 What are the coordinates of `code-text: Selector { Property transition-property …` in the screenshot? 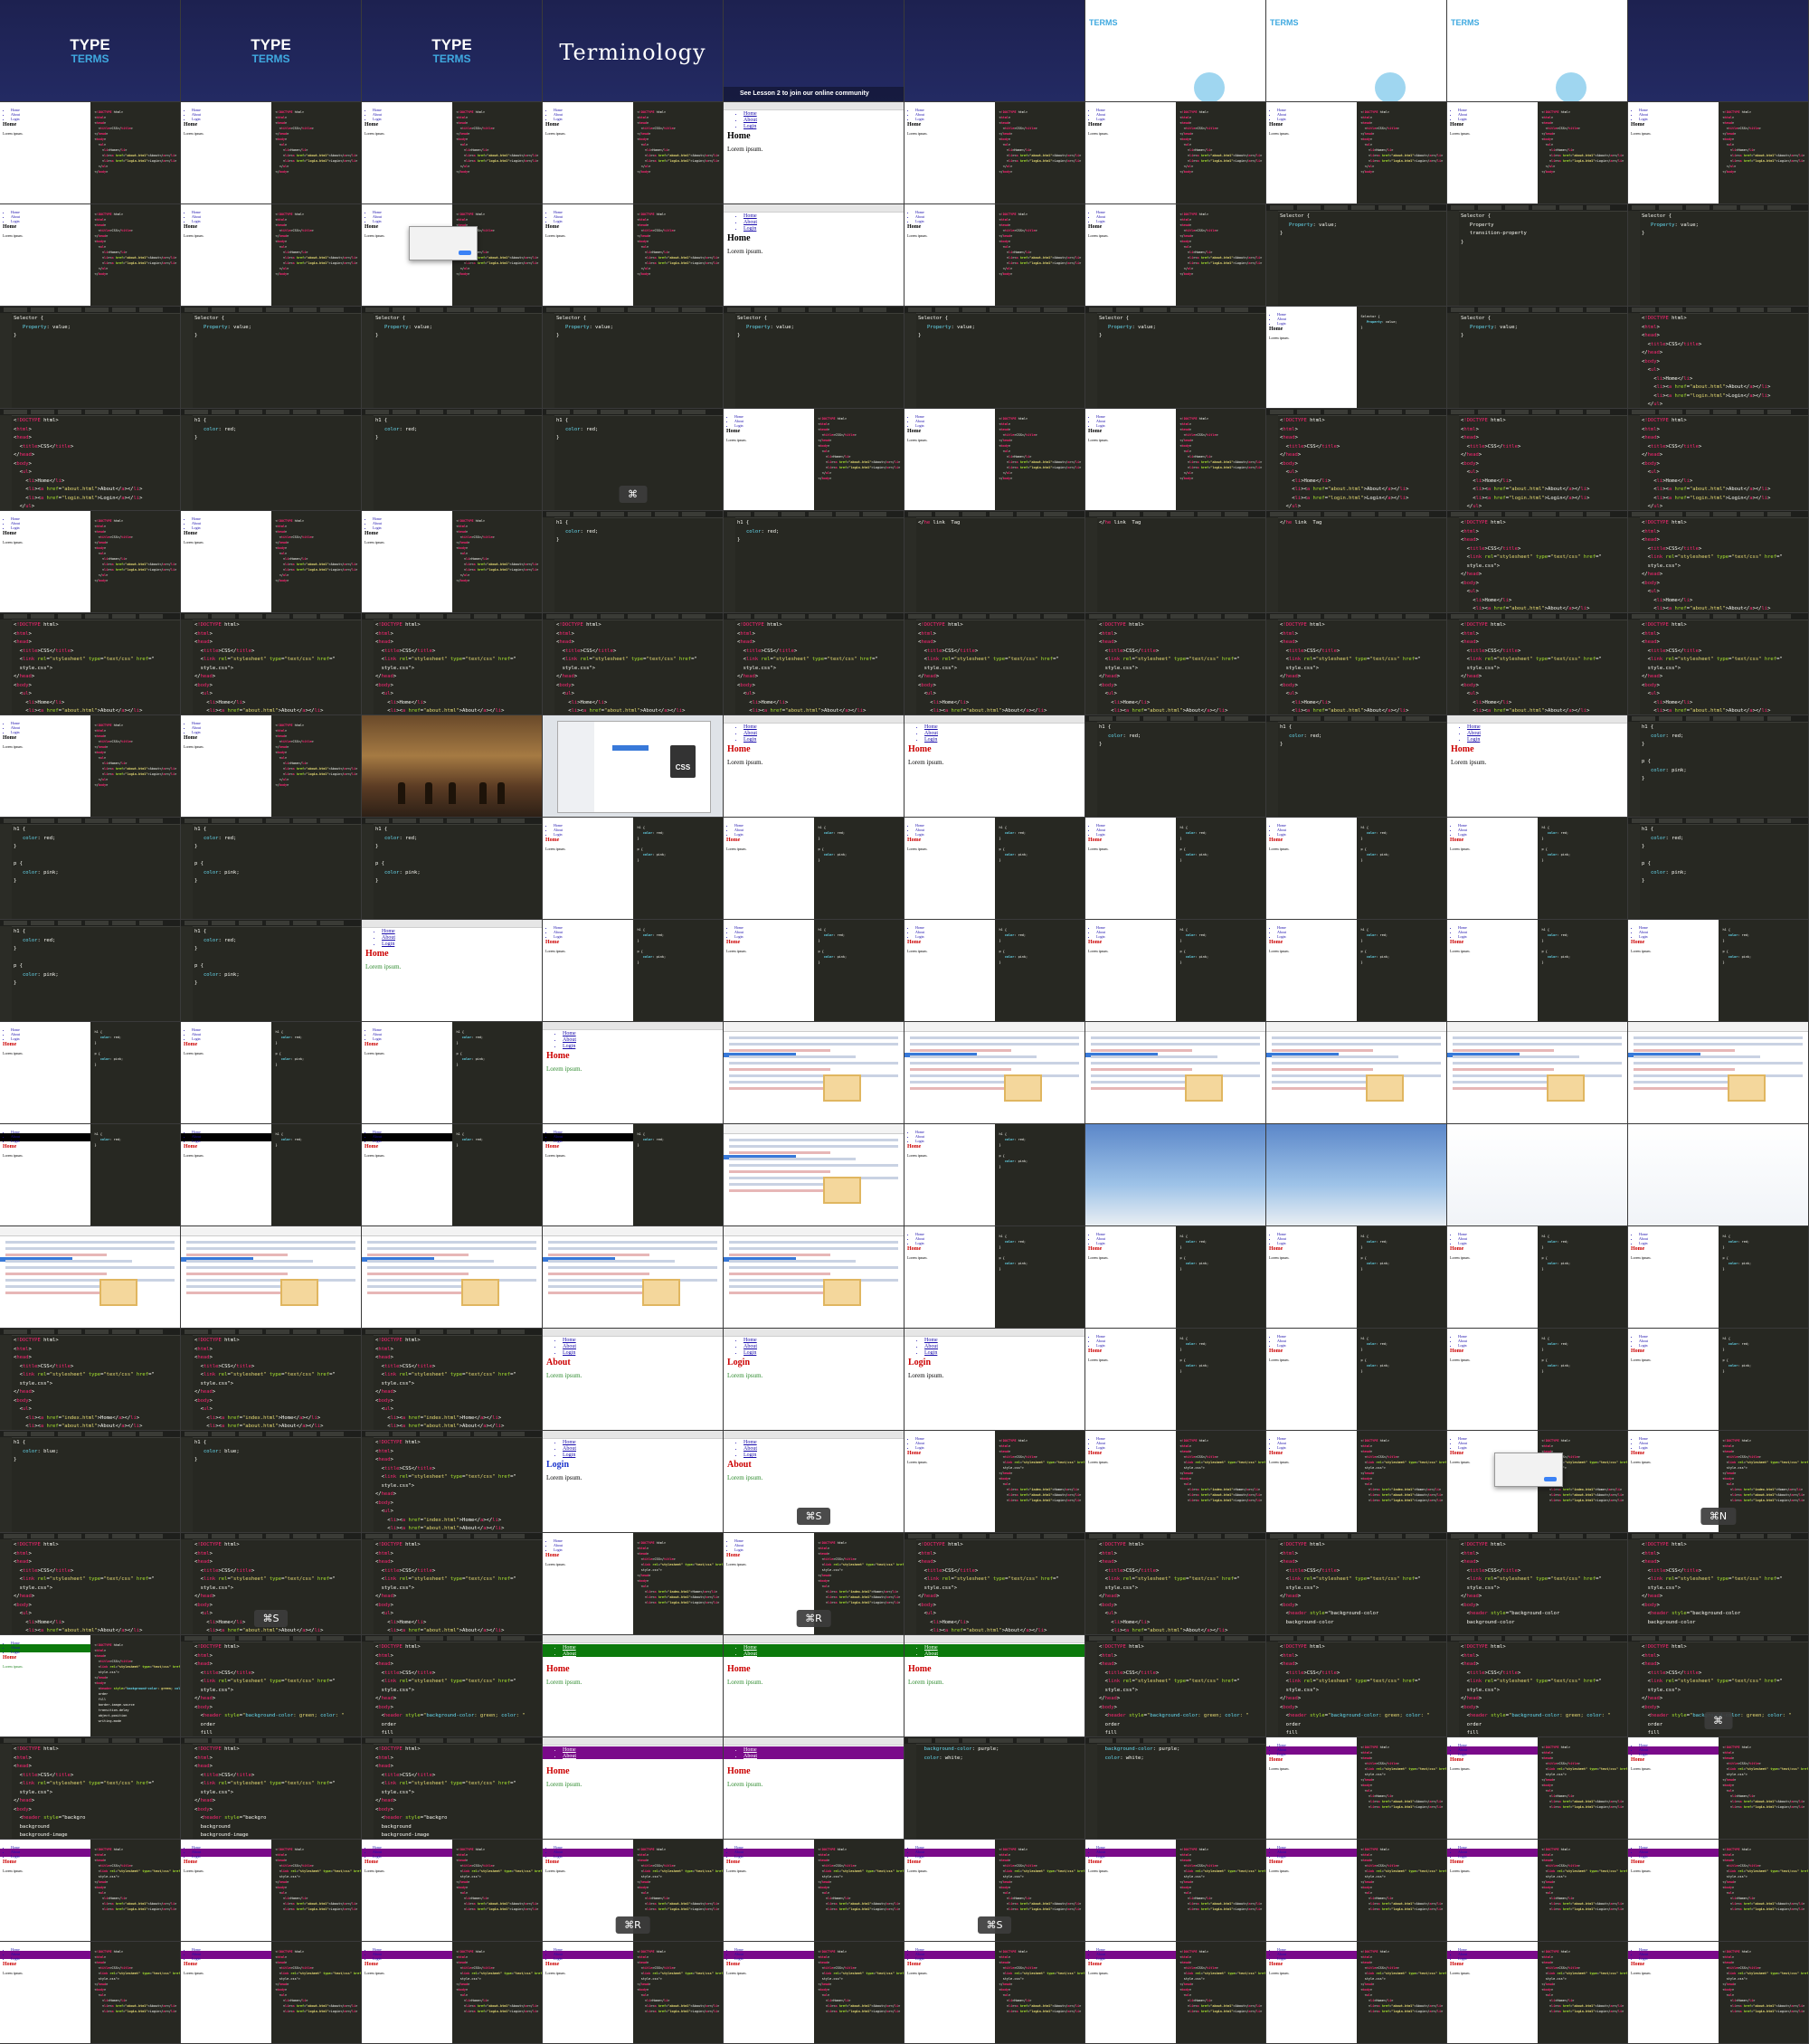 It's located at (1542, 230).